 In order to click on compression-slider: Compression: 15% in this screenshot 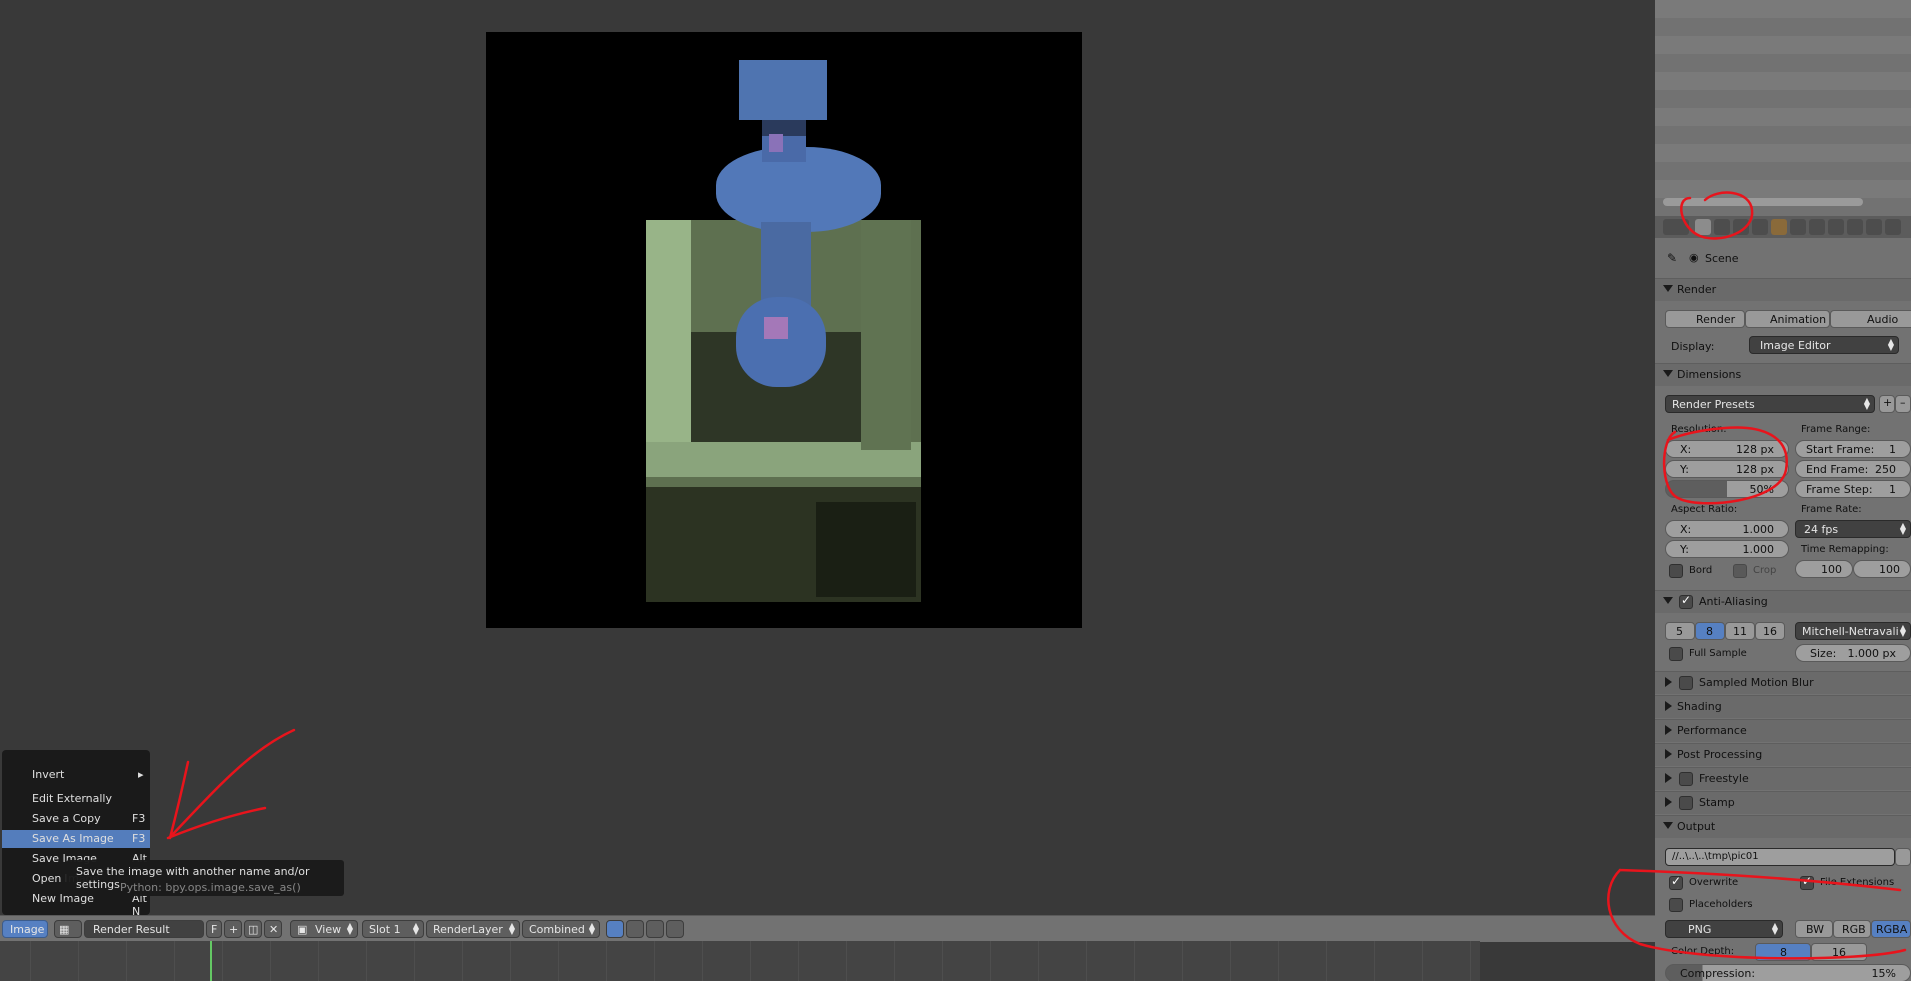, I will do `click(1788, 972)`.